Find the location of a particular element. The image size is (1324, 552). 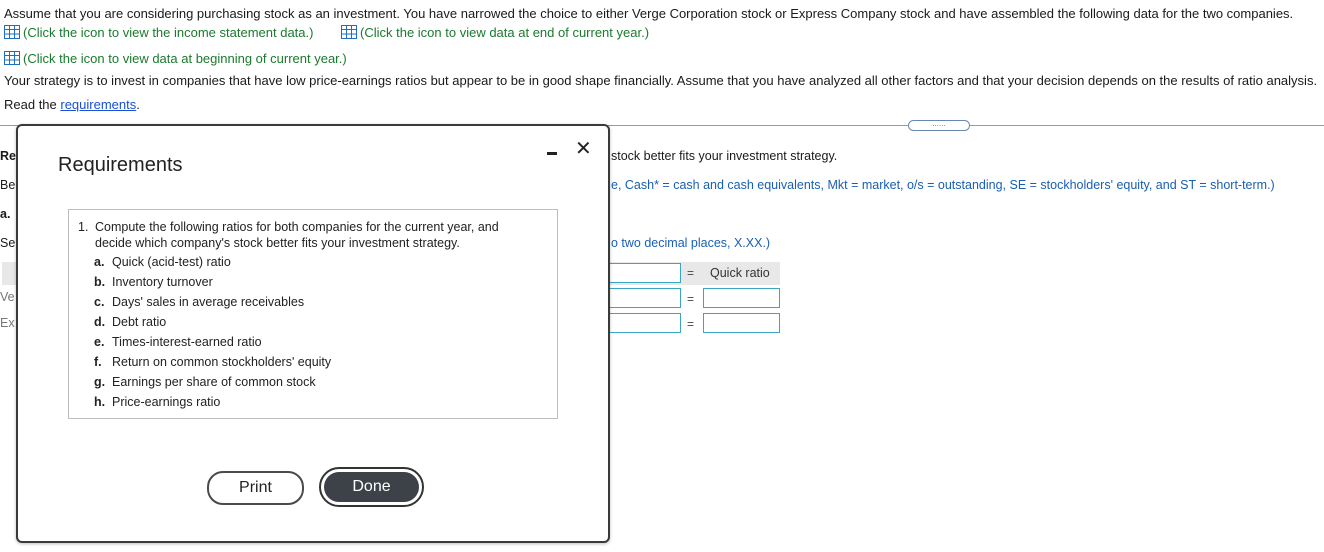

quick-ratio-input-express is located at coordinates (741, 323).